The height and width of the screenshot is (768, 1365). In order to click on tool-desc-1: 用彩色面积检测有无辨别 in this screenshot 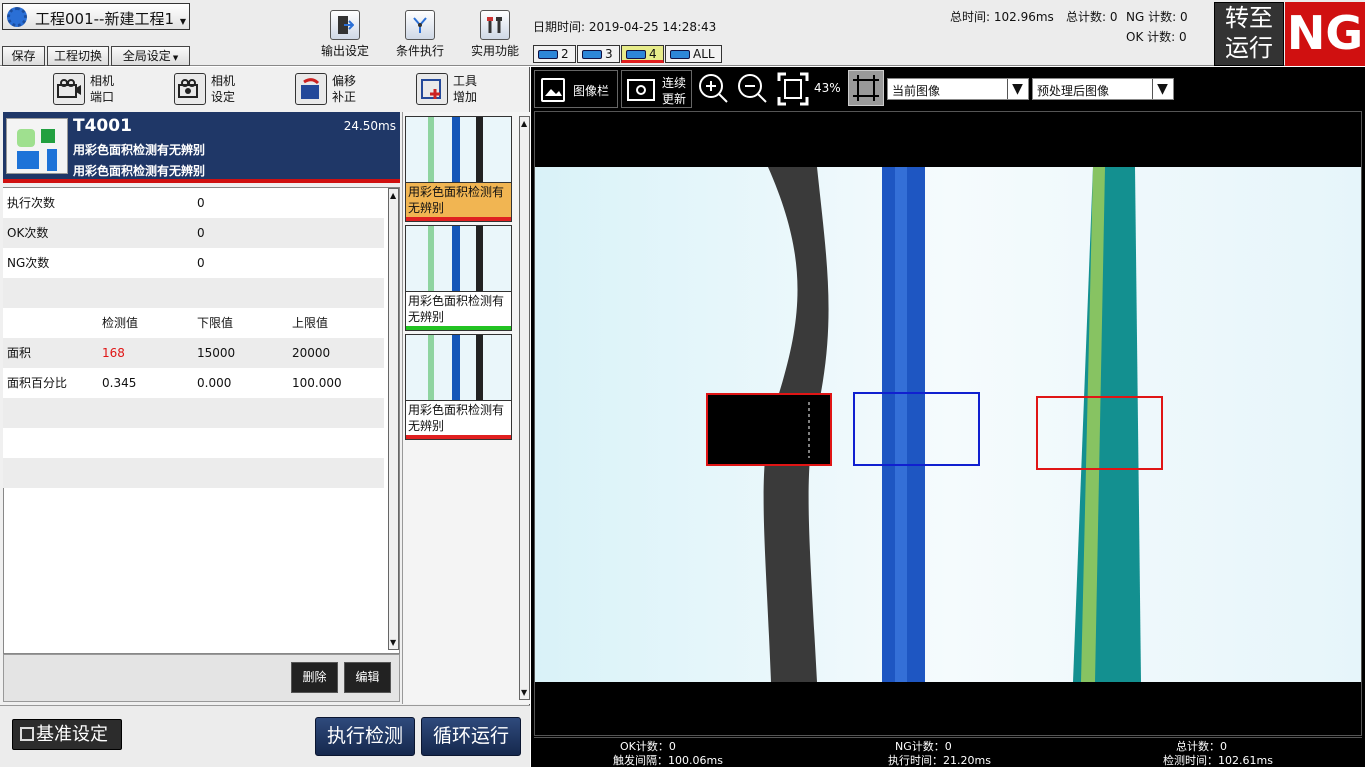, I will do `click(139, 150)`.